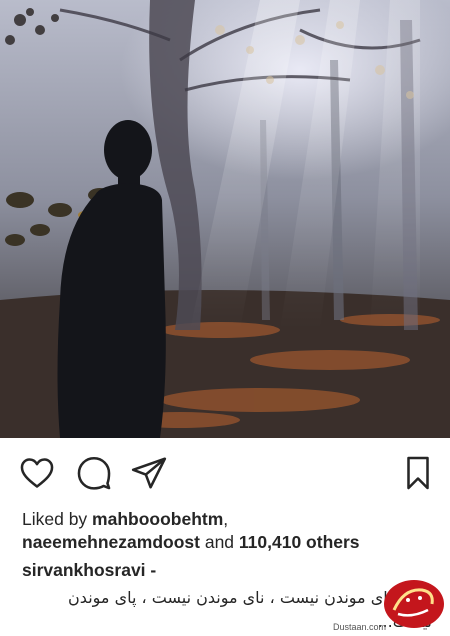  What do you see at coordinates (57, 519) in the screenshot?
I see `liked-by-label: Liked by` at bounding box center [57, 519].